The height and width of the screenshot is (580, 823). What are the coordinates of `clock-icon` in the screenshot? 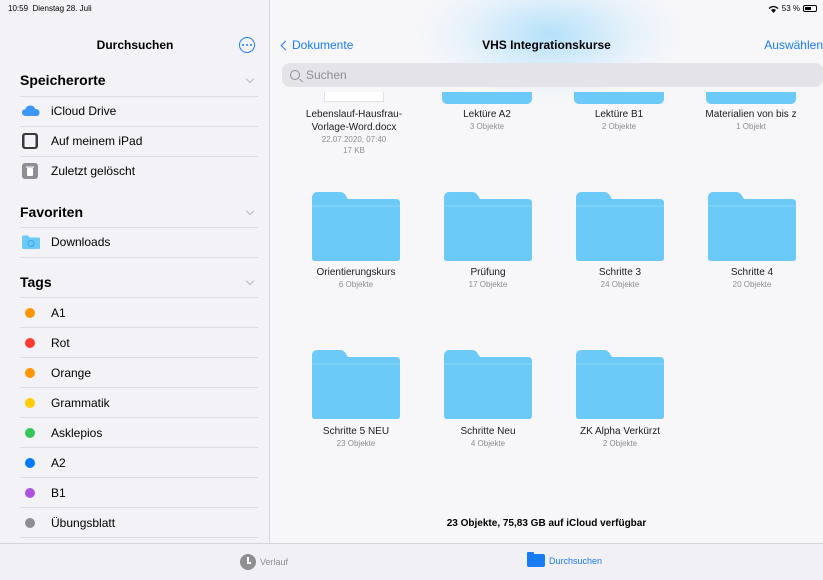 It's located at (248, 562).